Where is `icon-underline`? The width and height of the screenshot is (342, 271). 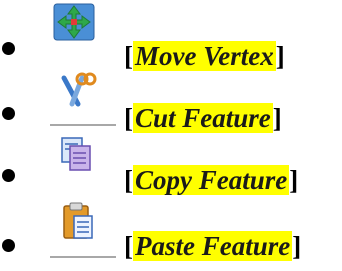 icon-underline is located at coordinates (83, 257).